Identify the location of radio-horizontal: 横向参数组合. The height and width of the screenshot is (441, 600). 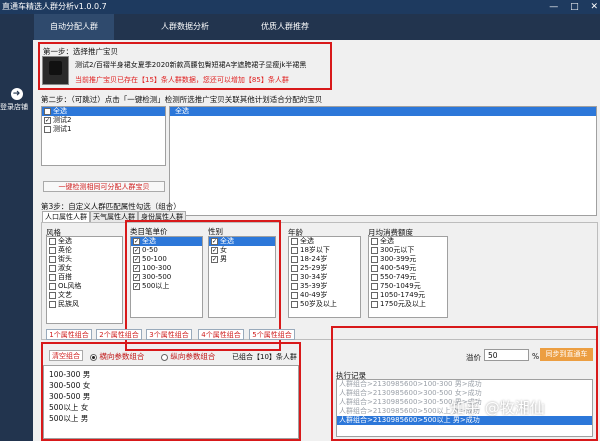
(117, 356).